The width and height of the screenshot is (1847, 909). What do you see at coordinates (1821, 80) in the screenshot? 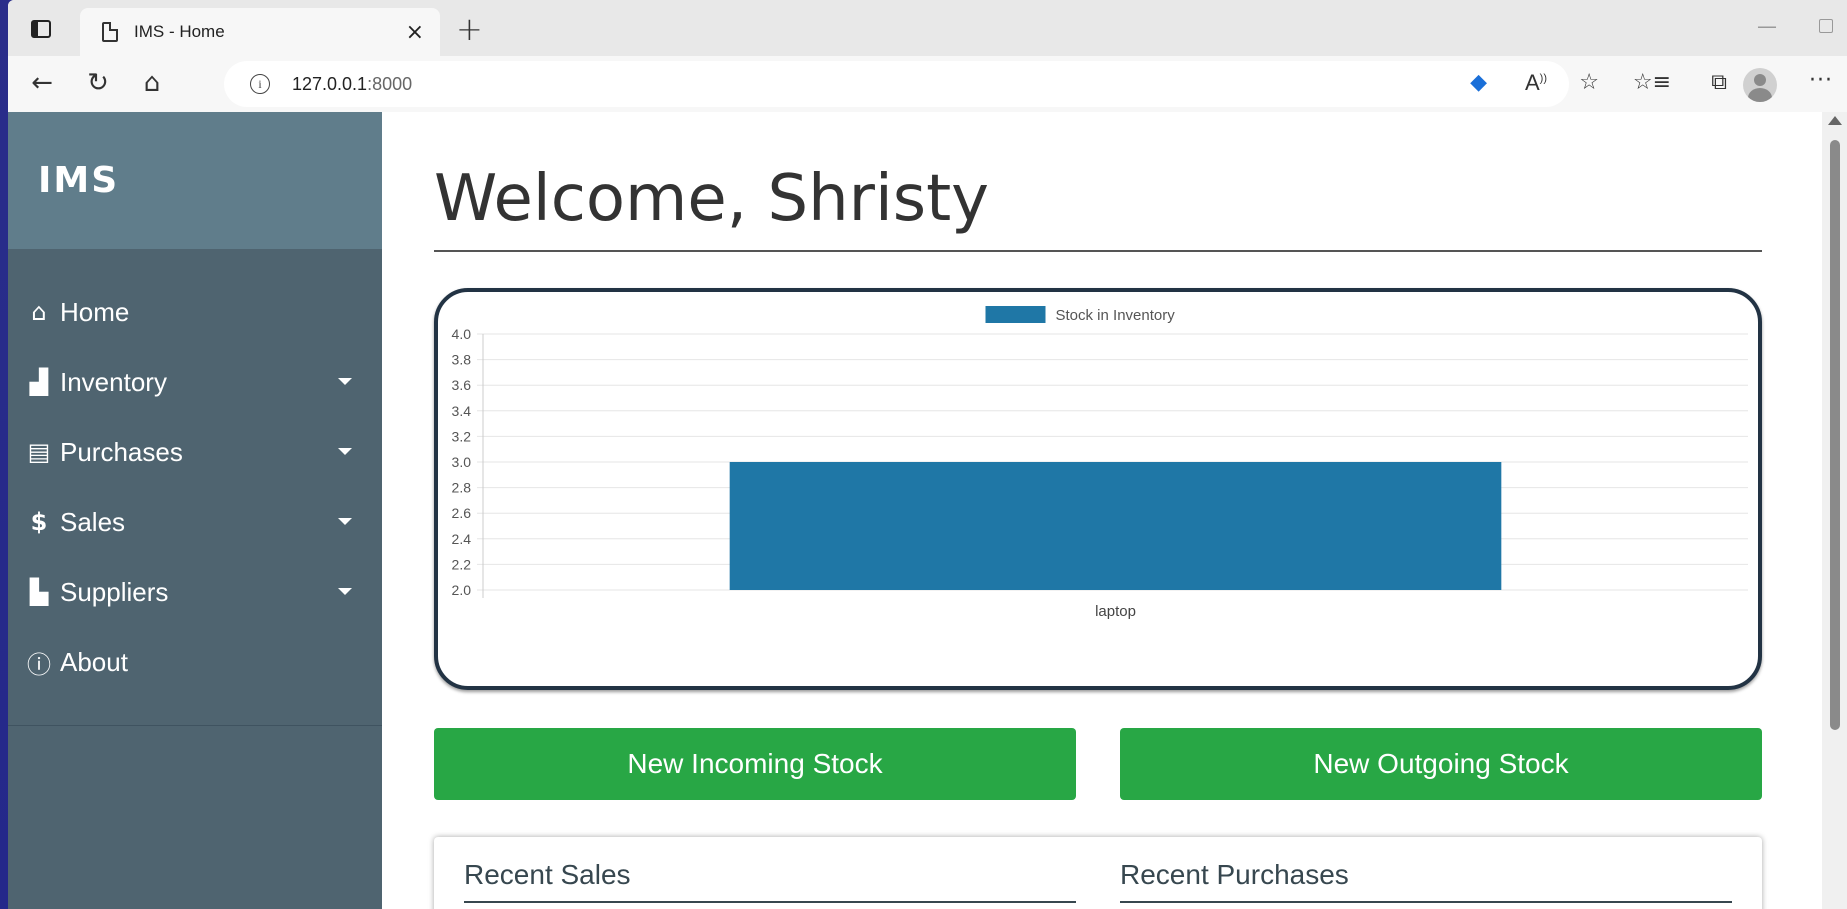
I see `more-options-icon: ···` at bounding box center [1821, 80].